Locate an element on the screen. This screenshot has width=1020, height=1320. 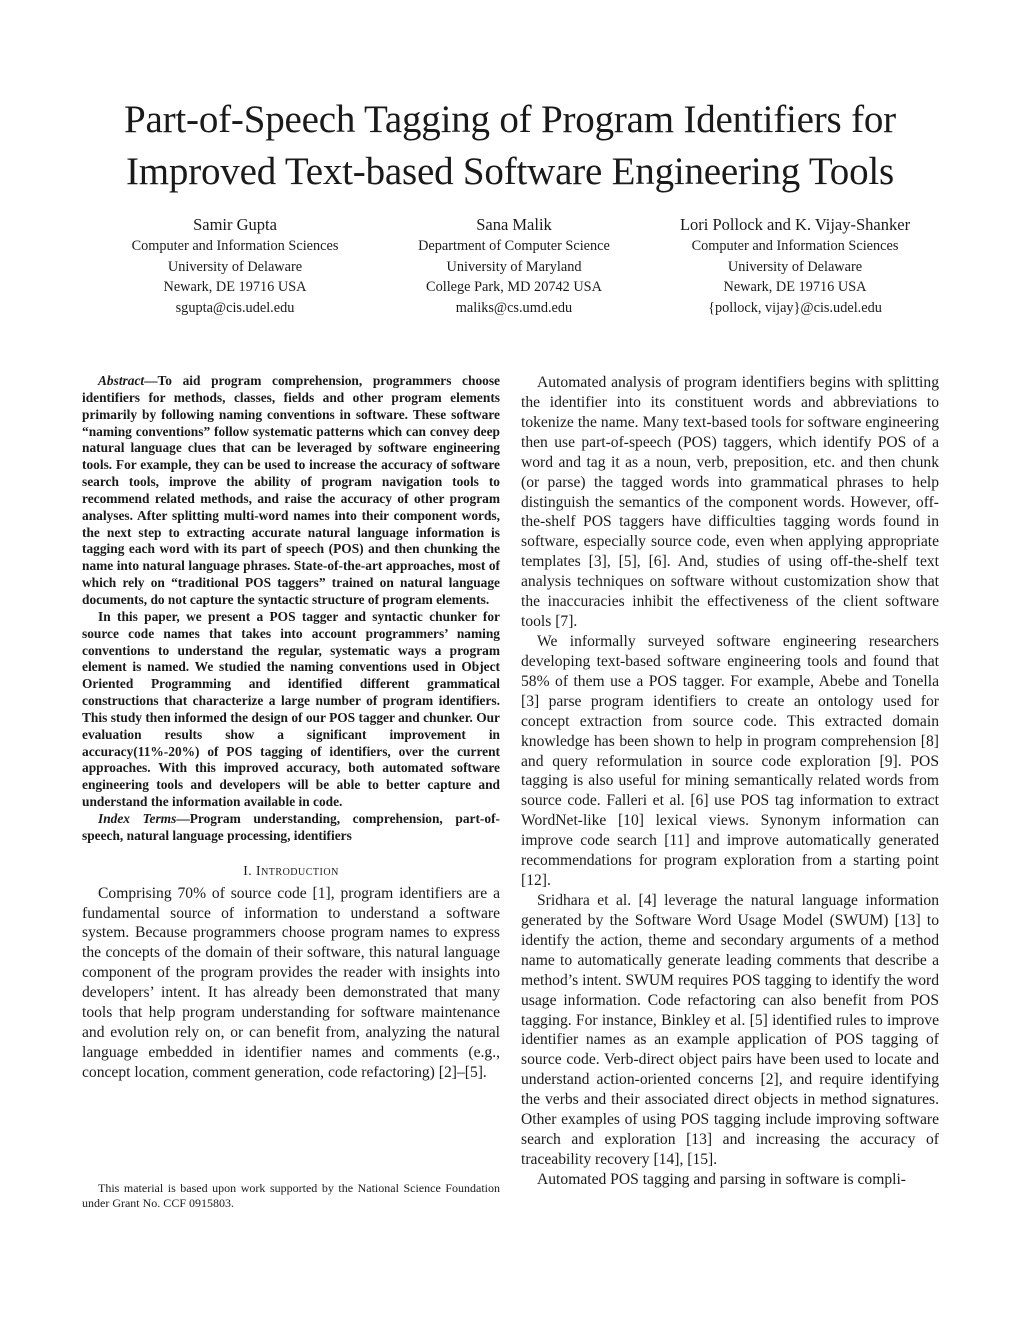
author-name: Samir Gupta is located at coordinates (235, 224).